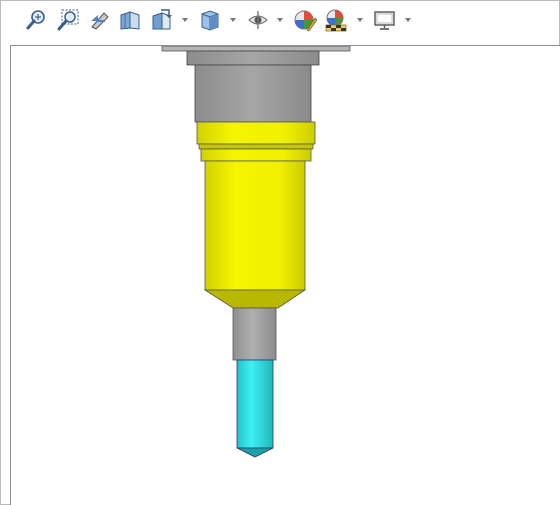 The image size is (560, 505). I want to click on apply-scene-icon, so click(336, 20).